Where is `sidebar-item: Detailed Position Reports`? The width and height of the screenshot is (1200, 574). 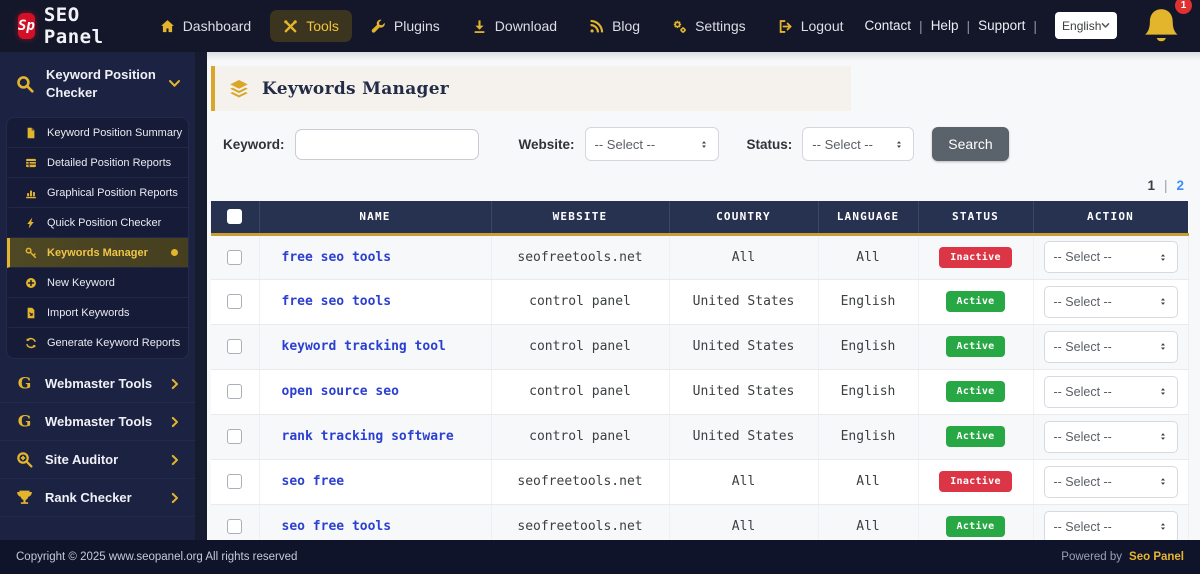
sidebar-item: Detailed Position Reports is located at coordinates (97, 163).